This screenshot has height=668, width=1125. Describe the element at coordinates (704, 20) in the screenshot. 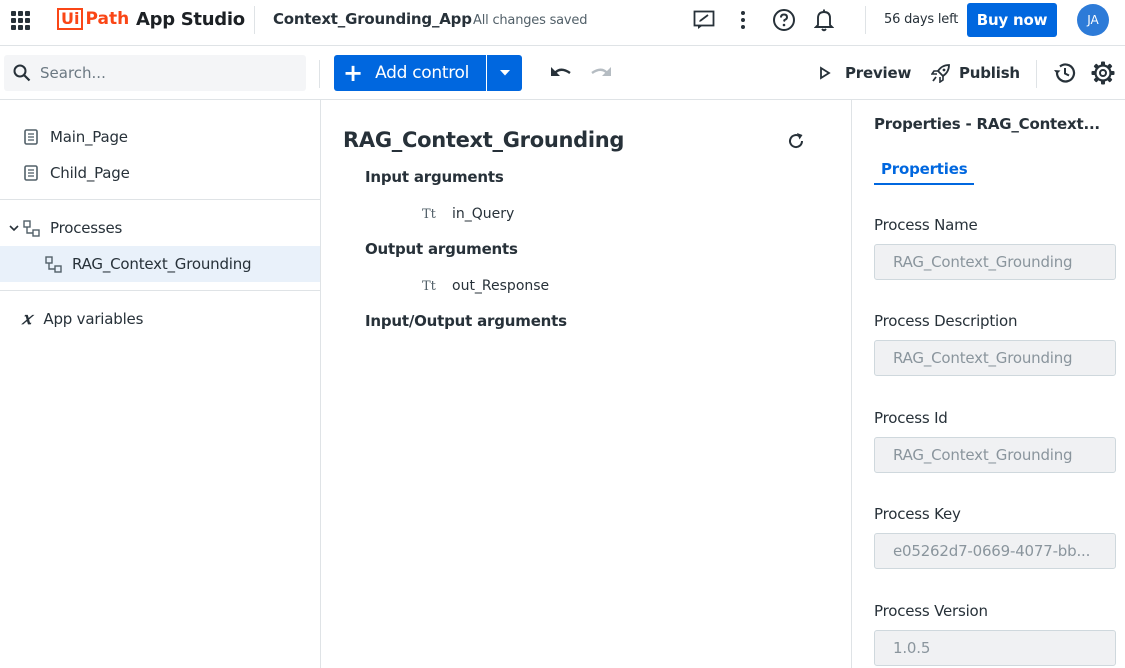

I see `feedback-icon` at that location.